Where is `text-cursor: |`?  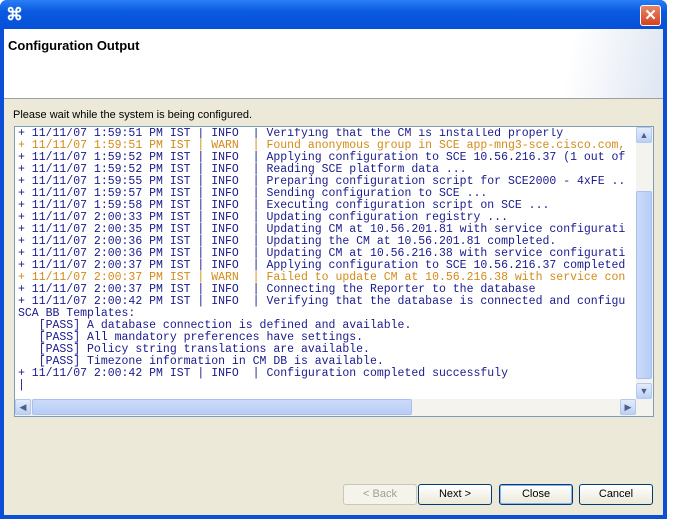
text-cursor: | is located at coordinates (21, 385).